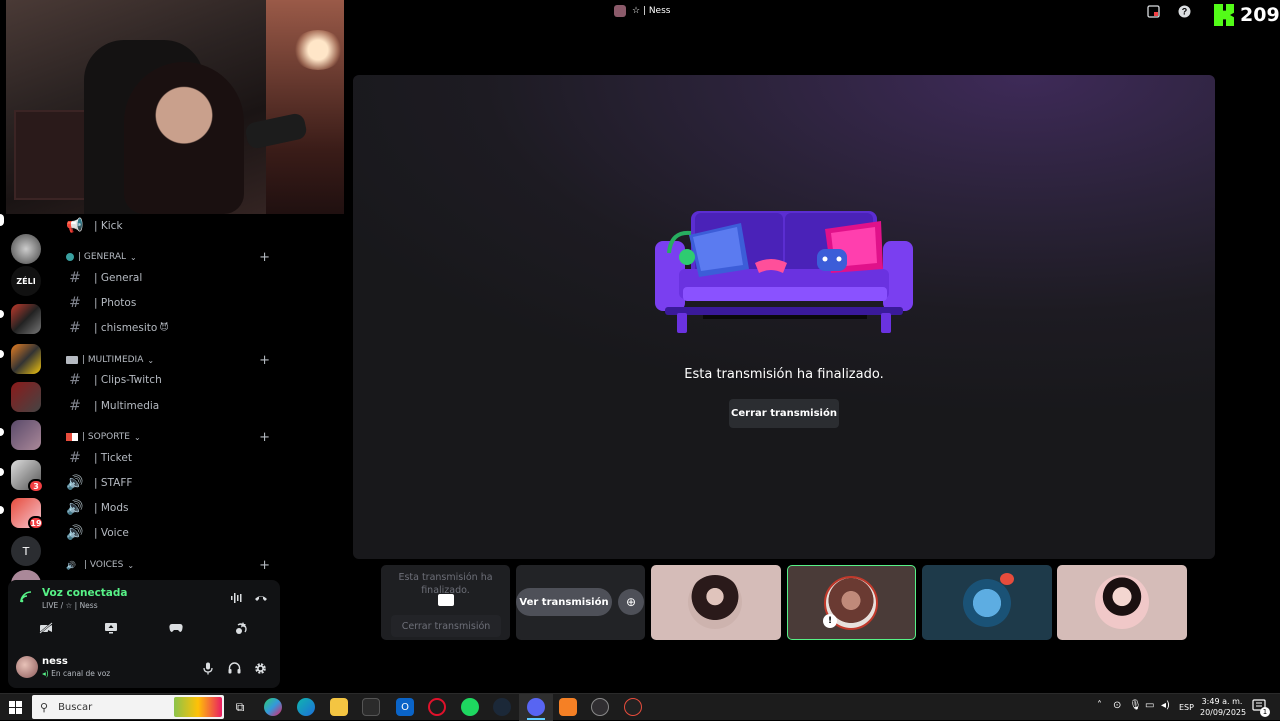  Describe the element at coordinates (171, 406) in the screenshot. I see `channel-multimedia: # | Multimedia` at that location.